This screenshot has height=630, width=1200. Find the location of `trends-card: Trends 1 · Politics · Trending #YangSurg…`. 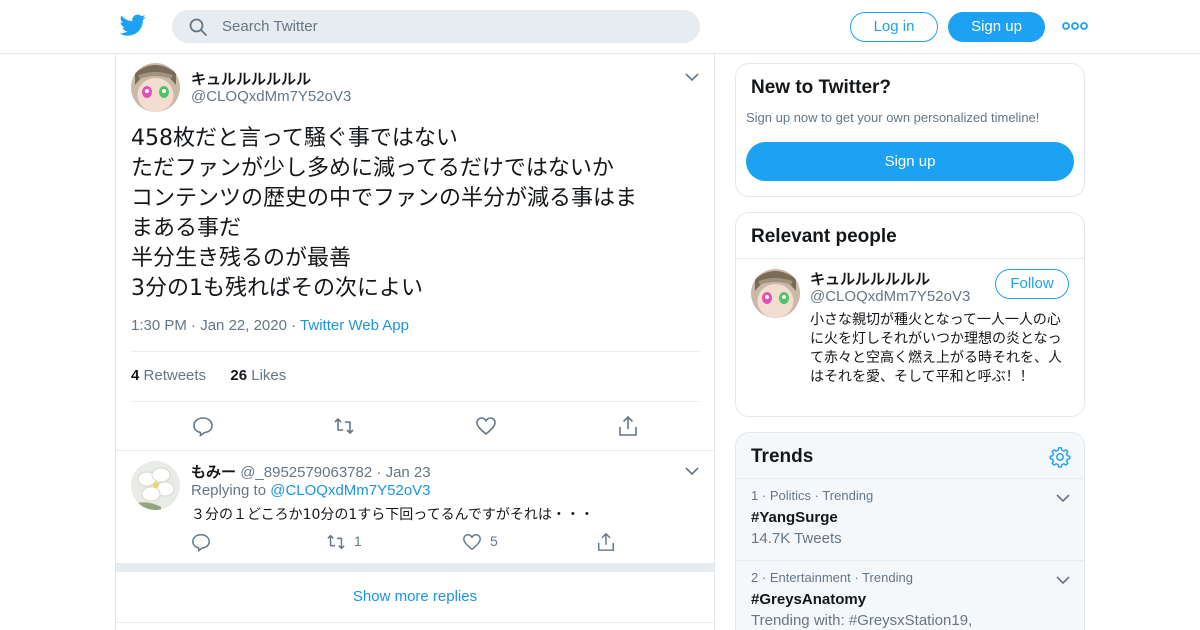

trends-card: Trends 1 · Politics · Trending #YangSurg… is located at coordinates (910, 531).